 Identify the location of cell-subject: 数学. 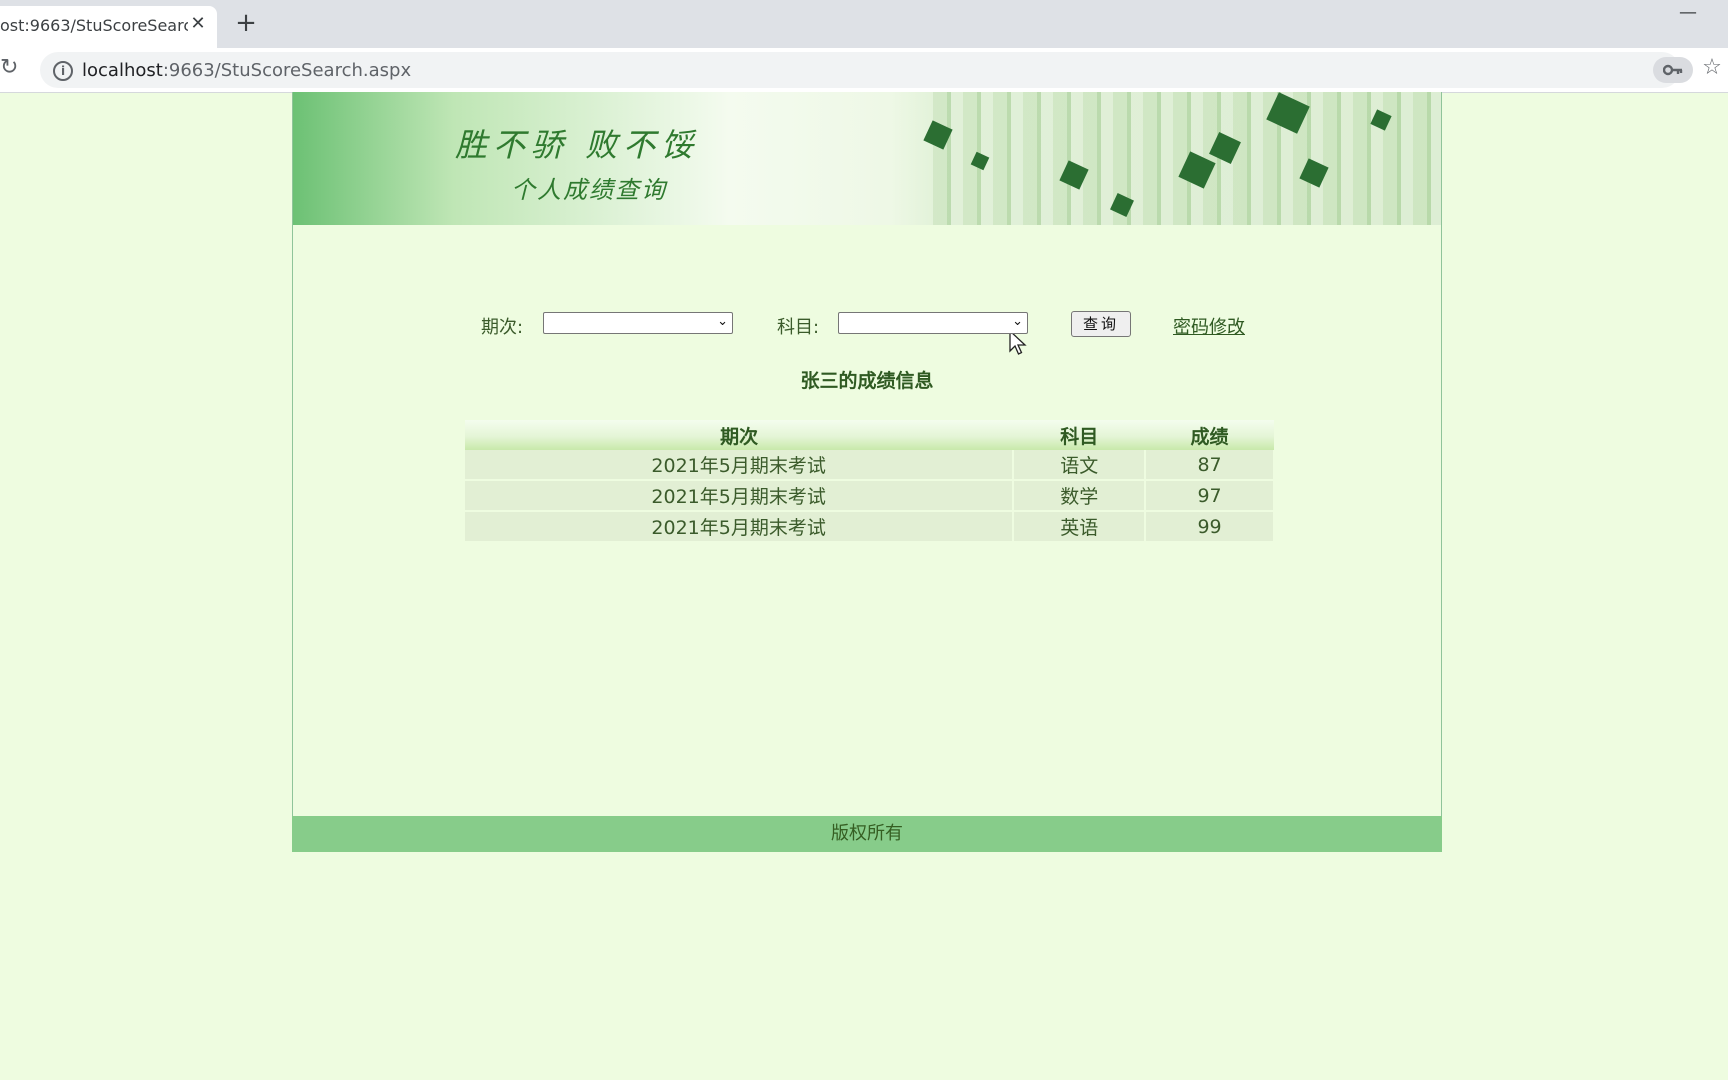
(1080, 496).